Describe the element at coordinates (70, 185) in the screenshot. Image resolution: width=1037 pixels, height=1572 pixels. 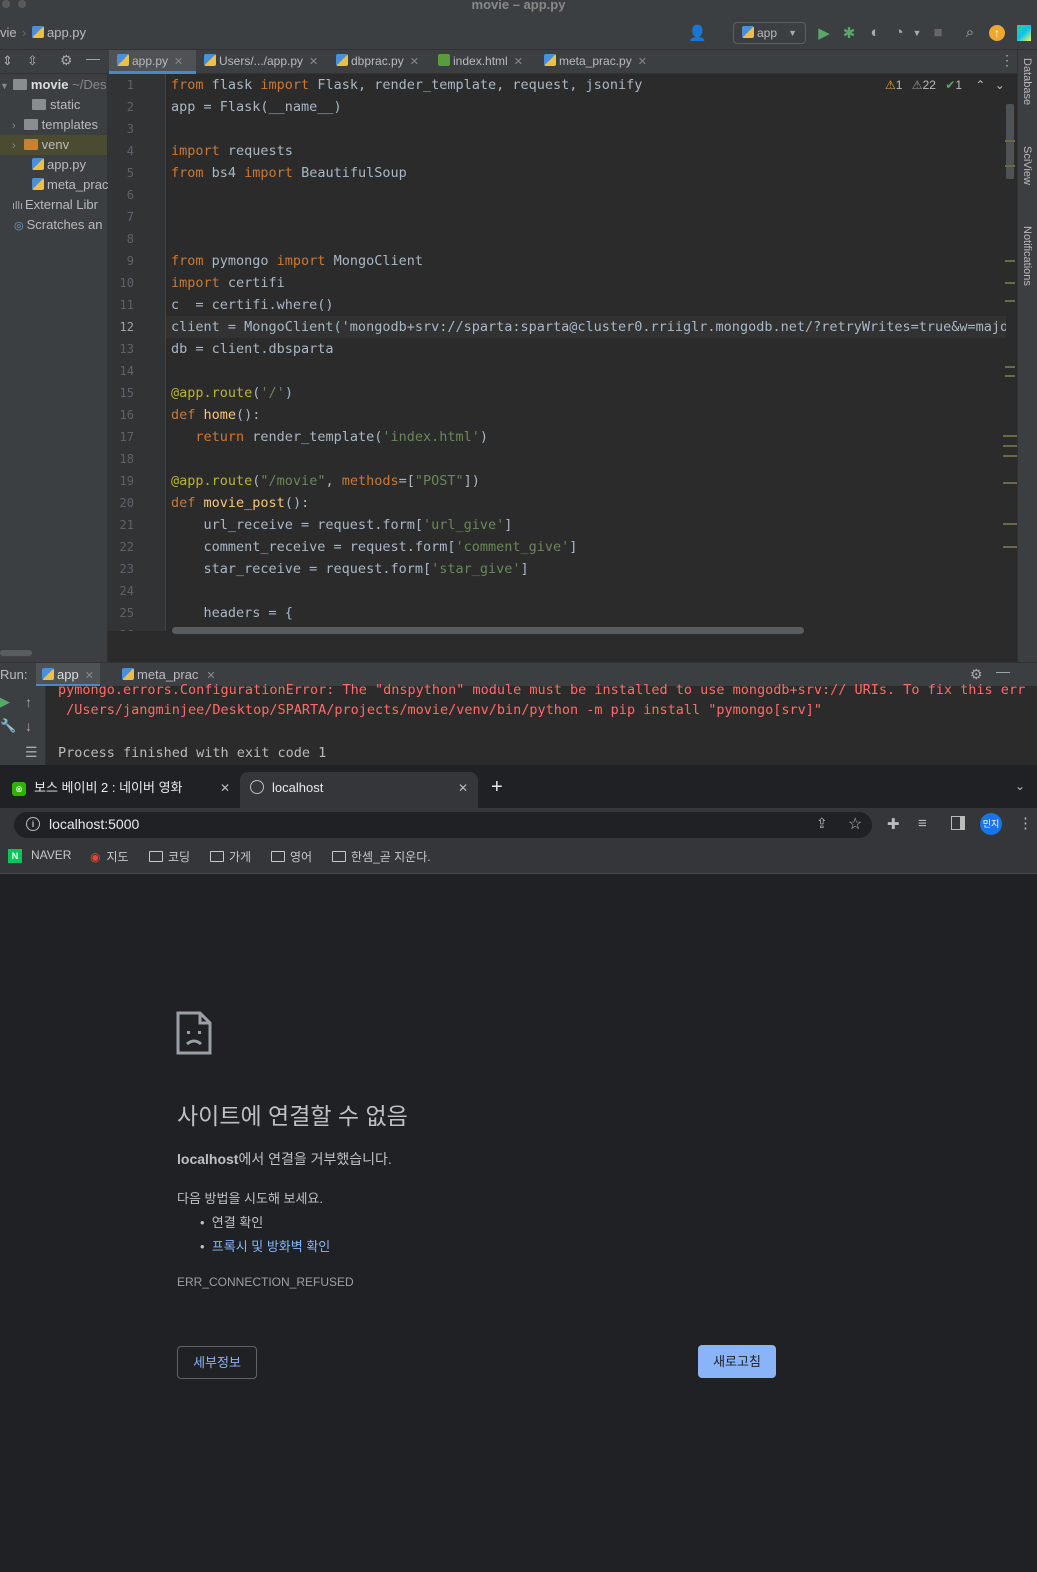
I see `tree-item-meta-prac: meta_prac` at that location.